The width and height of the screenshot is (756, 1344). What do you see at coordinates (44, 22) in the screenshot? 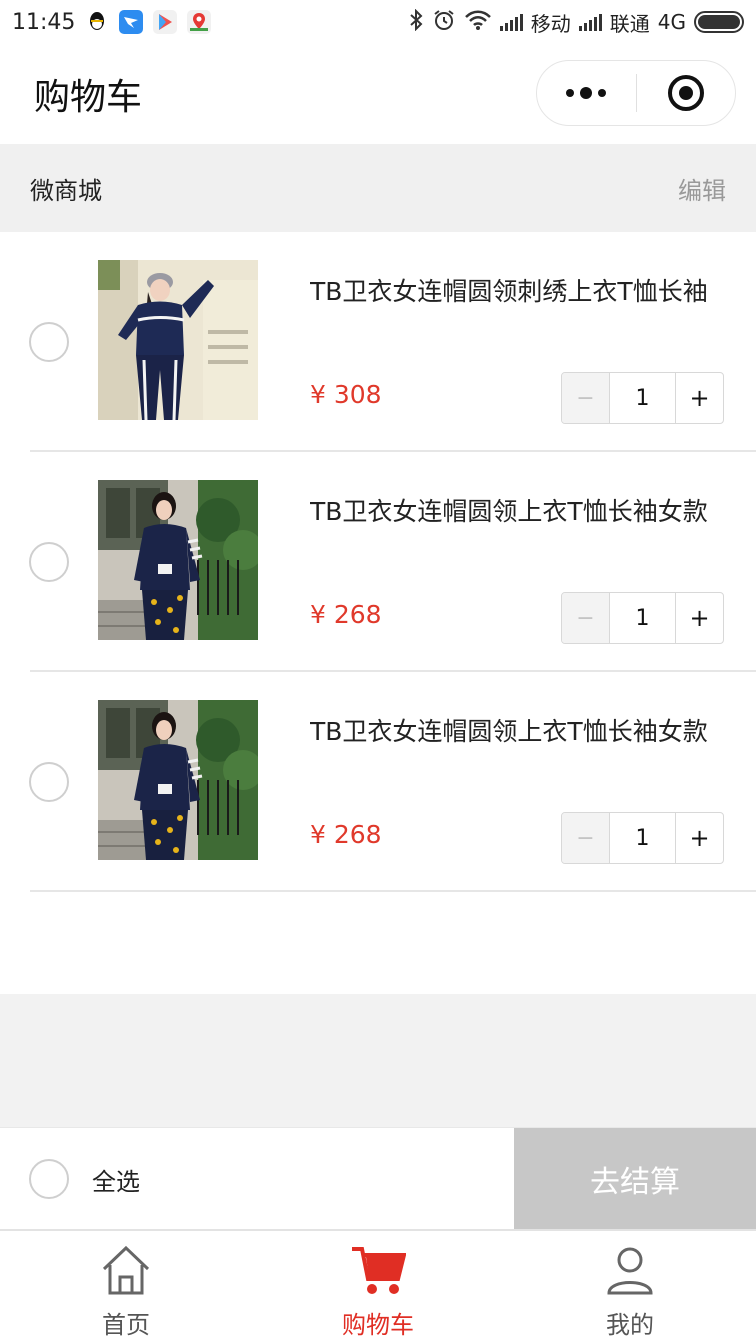
I see `status-time: 11:45` at bounding box center [44, 22].